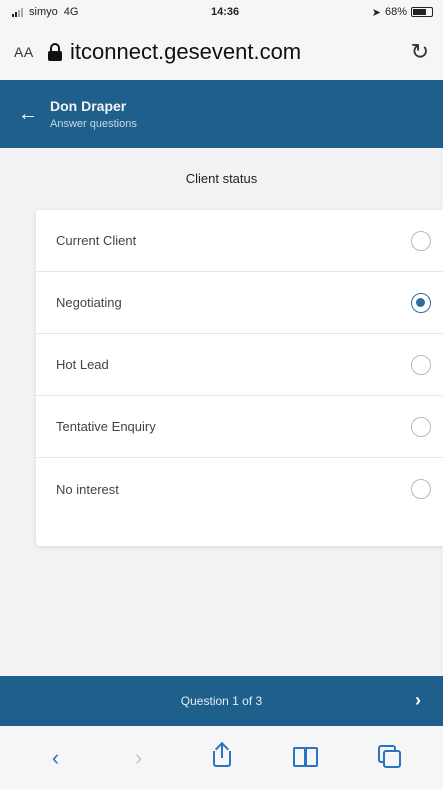 The width and height of the screenshot is (443, 789). What do you see at coordinates (422, 12) in the screenshot?
I see `battery-icon` at bounding box center [422, 12].